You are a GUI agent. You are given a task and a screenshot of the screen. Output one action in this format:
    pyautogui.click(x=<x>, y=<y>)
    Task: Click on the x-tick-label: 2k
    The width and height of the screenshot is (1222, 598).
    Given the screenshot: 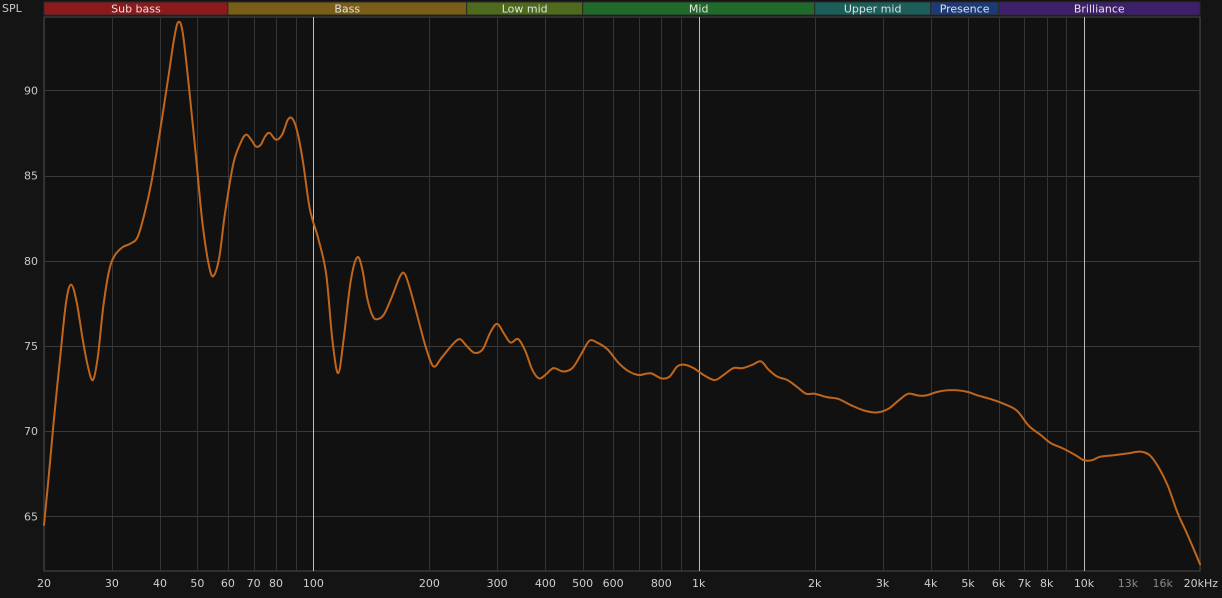 What is the action you would take?
    pyautogui.click(x=815, y=583)
    